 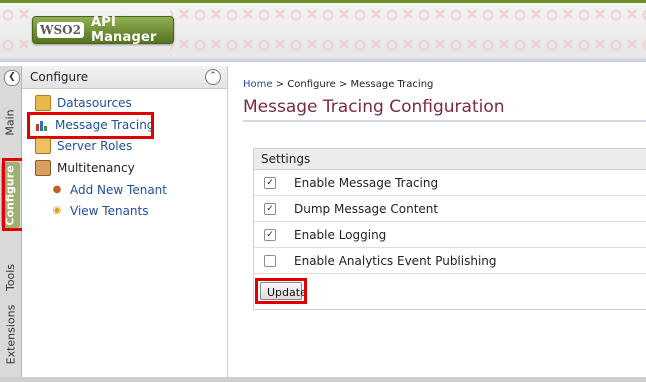 I want to click on page-title: Message Tracing Configuration, so click(x=374, y=107).